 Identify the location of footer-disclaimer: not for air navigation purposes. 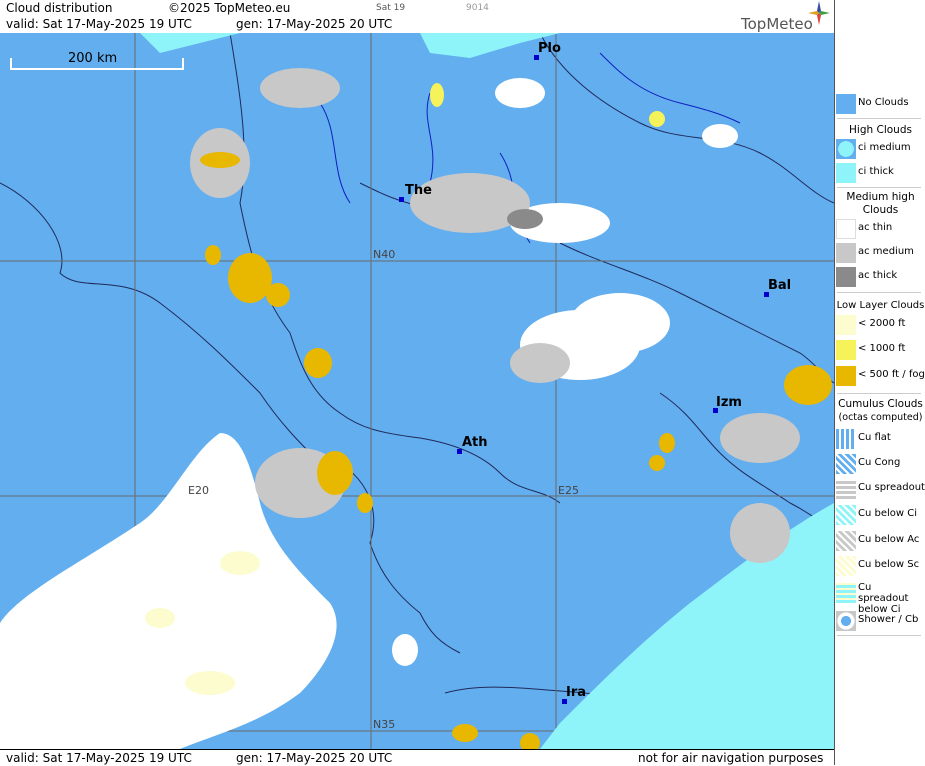
(731, 758).